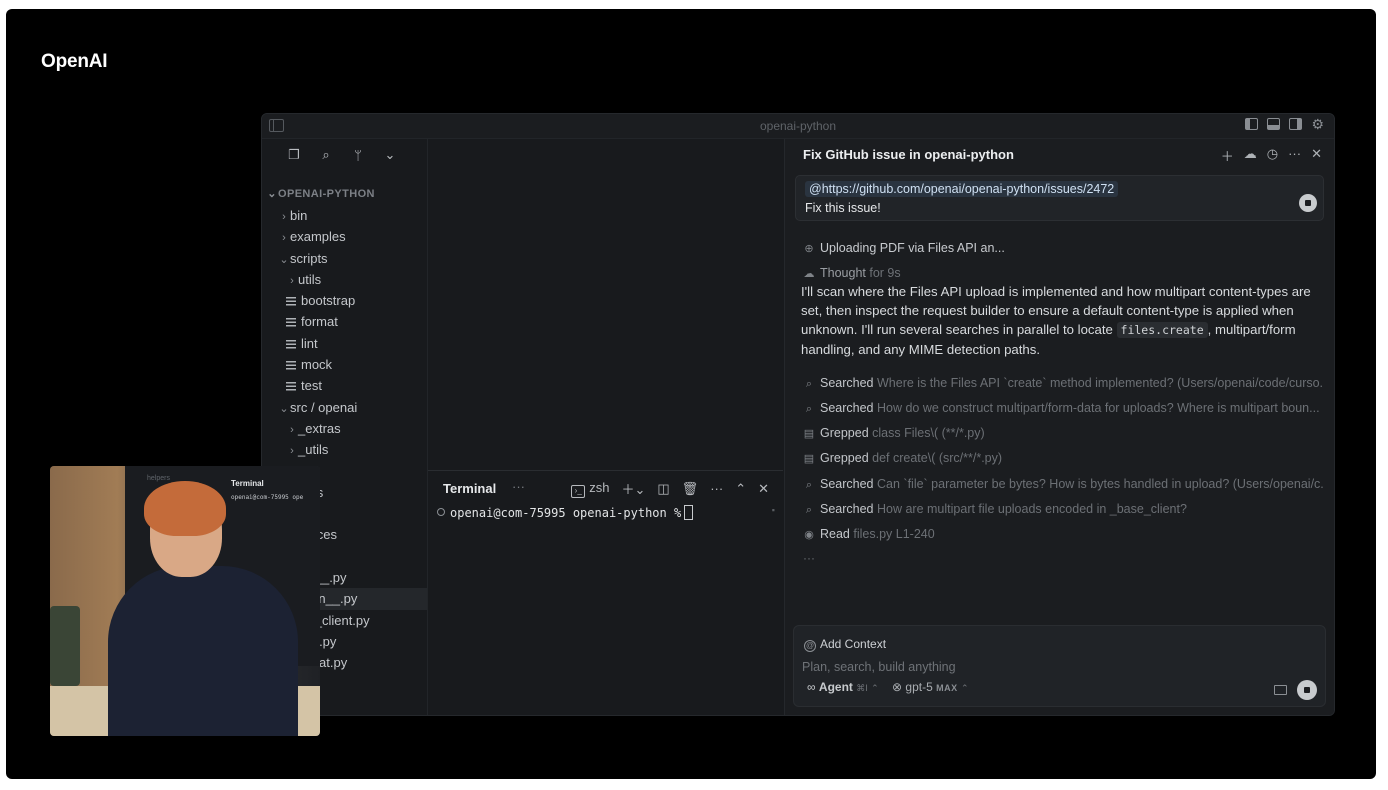 Image resolution: width=1388 pixels, height=790 pixels. Describe the element at coordinates (1063, 433) in the screenshot. I see `tool-call-row: ▤ Grepped class Files\( (**/*.py)` at that location.